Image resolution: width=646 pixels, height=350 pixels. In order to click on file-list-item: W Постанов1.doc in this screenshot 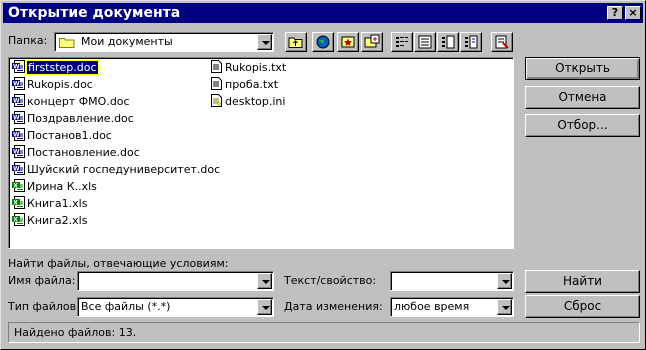, I will do `click(62, 136)`.